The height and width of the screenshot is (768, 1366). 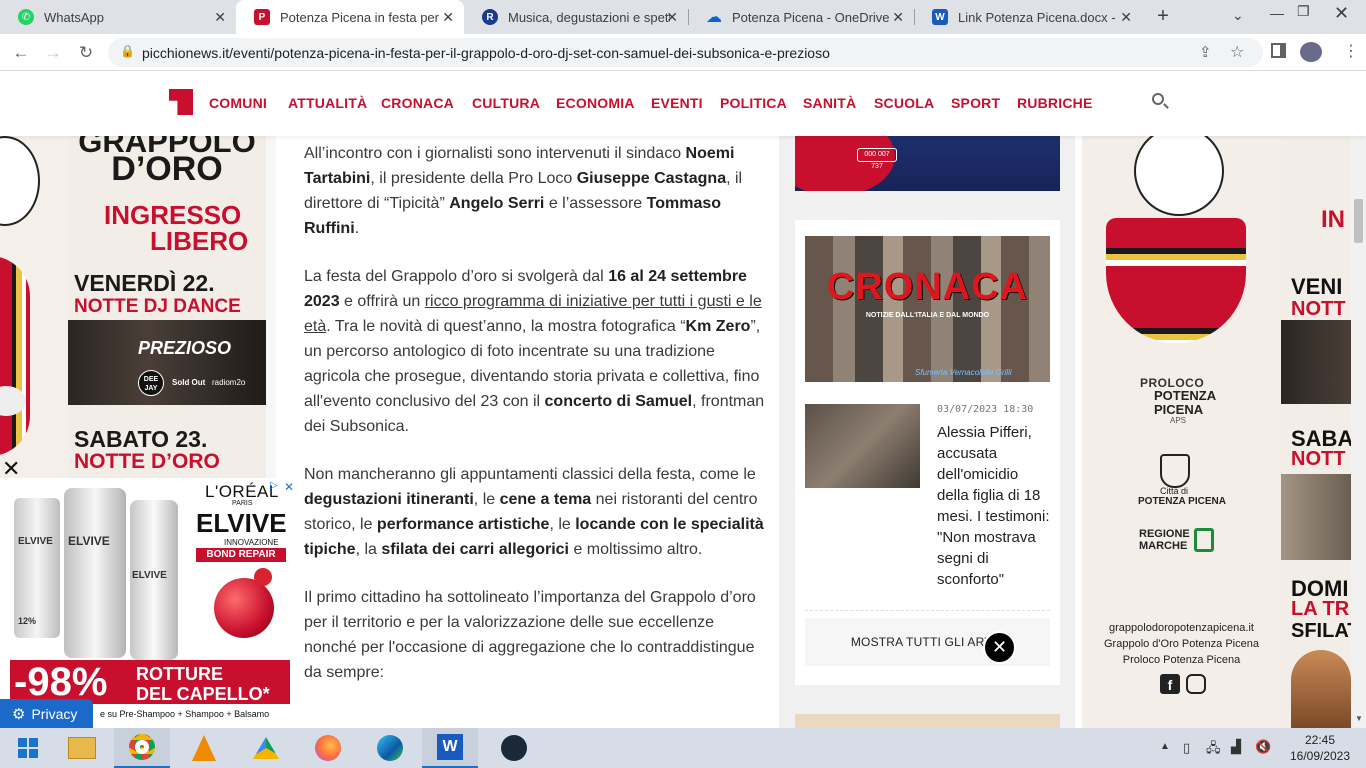 I want to click on nav-cultura: CULTURA, so click(x=506, y=103).